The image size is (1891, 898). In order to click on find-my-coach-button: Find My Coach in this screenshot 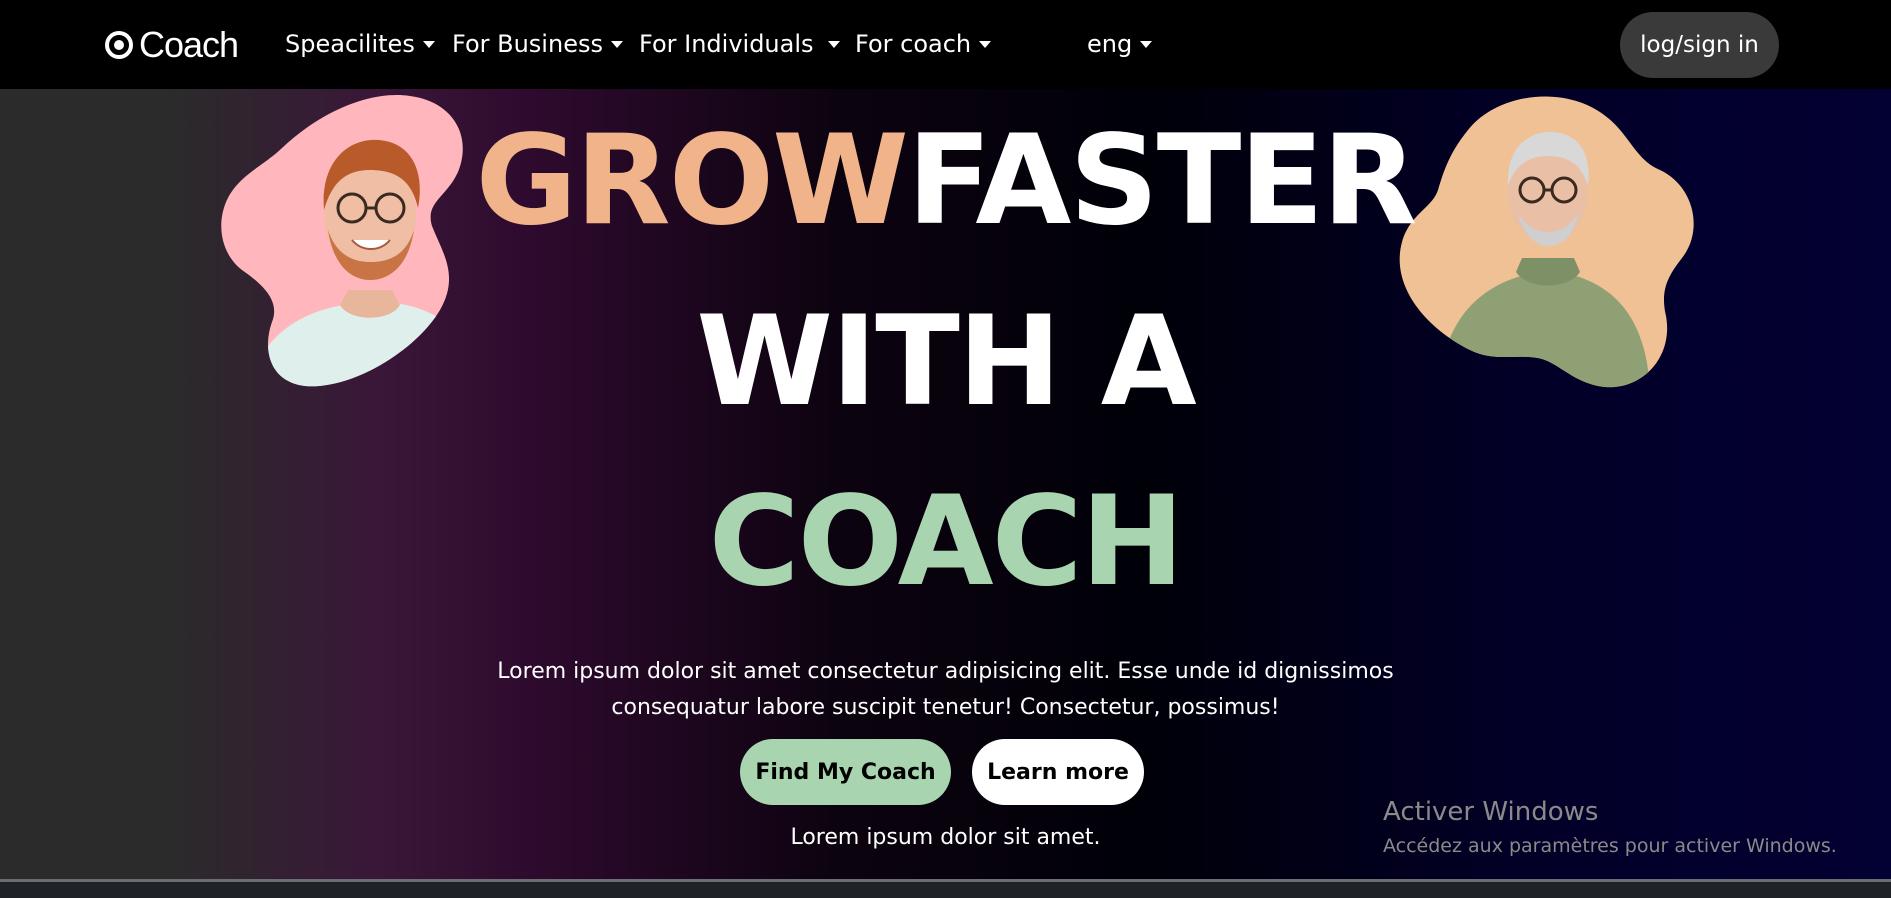, I will do `click(845, 772)`.